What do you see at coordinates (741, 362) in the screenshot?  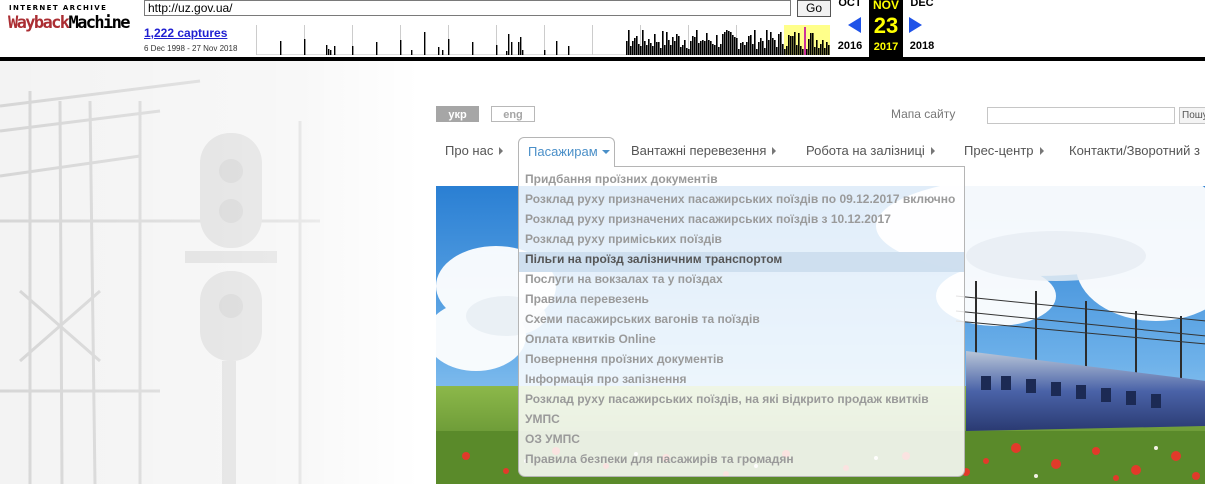 I see `menu-item-ticket-refund: Повернення проїзних документів` at bounding box center [741, 362].